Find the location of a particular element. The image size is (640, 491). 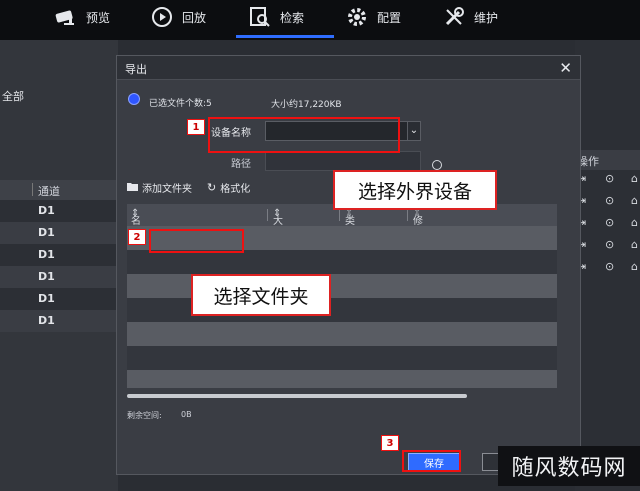

nav-preview-label: 预览 is located at coordinates (98, 17).